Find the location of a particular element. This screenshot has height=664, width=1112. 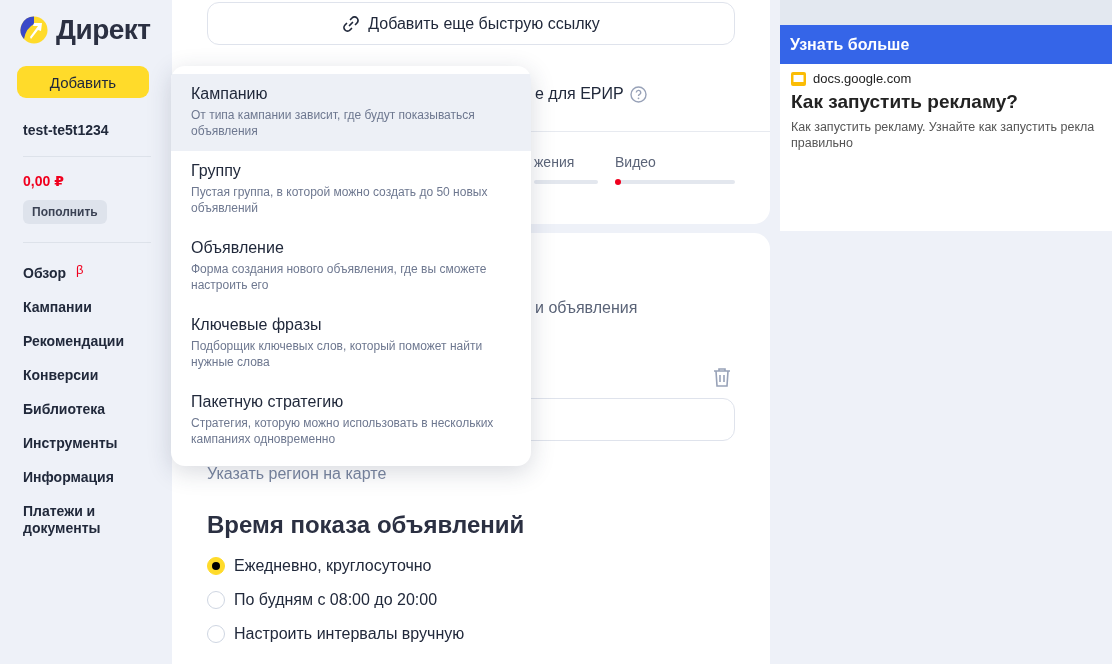

menu-item-description: Пустая группа, в которой можно создать до 50 новых объявлений is located at coordinates (340, 200).